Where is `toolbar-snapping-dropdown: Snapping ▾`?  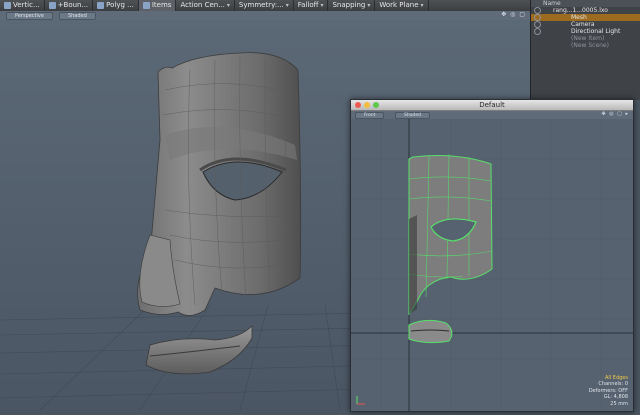
toolbar-snapping-dropdown: Snapping ▾ is located at coordinates (352, 5).